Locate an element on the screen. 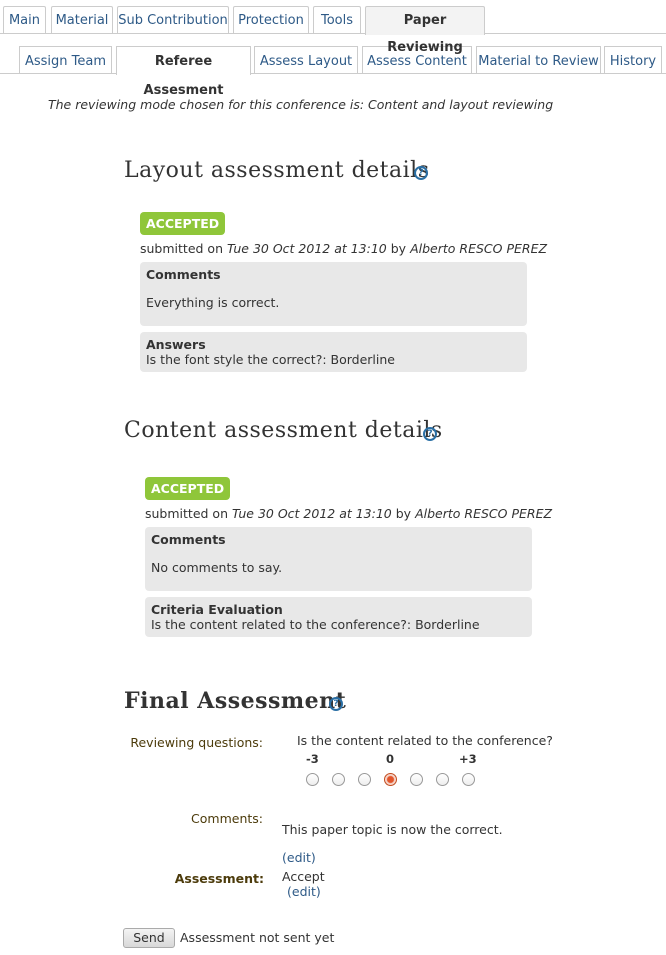 Image resolution: width=666 pixels, height=955 pixels. layout-section-title: Layout assessment details is located at coordinates (277, 170).